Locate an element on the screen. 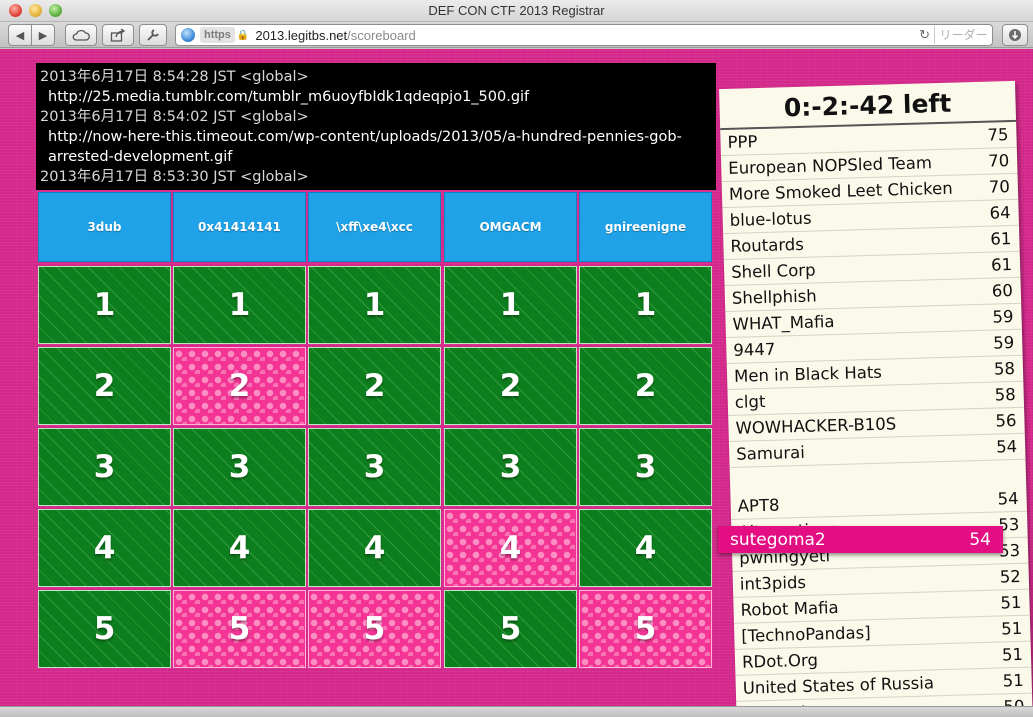  team-name: Shell Corp is located at coordinates (773, 271).